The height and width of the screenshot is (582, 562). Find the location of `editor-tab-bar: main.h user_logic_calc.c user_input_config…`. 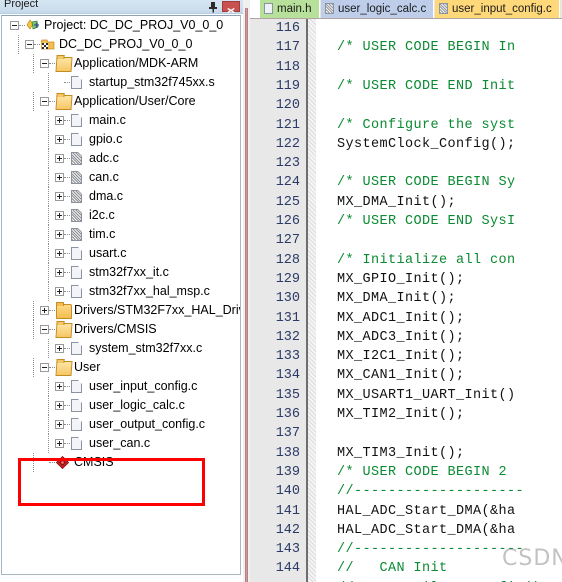

editor-tab-bar: main.h user_logic_calc.c user_input_config… is located at coordinates (406, 9).